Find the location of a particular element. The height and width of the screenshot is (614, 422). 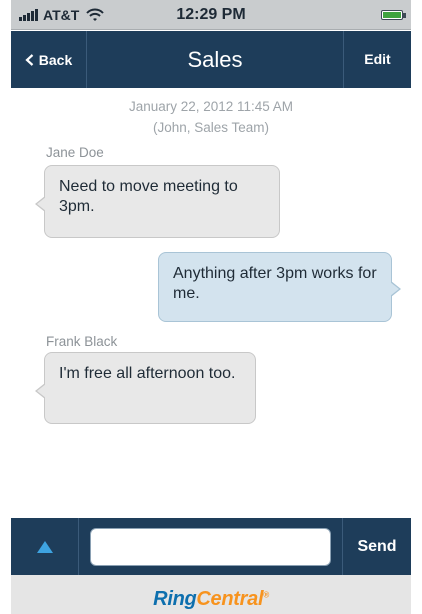

composer-bar: Send is located at coordinates (211, 546).